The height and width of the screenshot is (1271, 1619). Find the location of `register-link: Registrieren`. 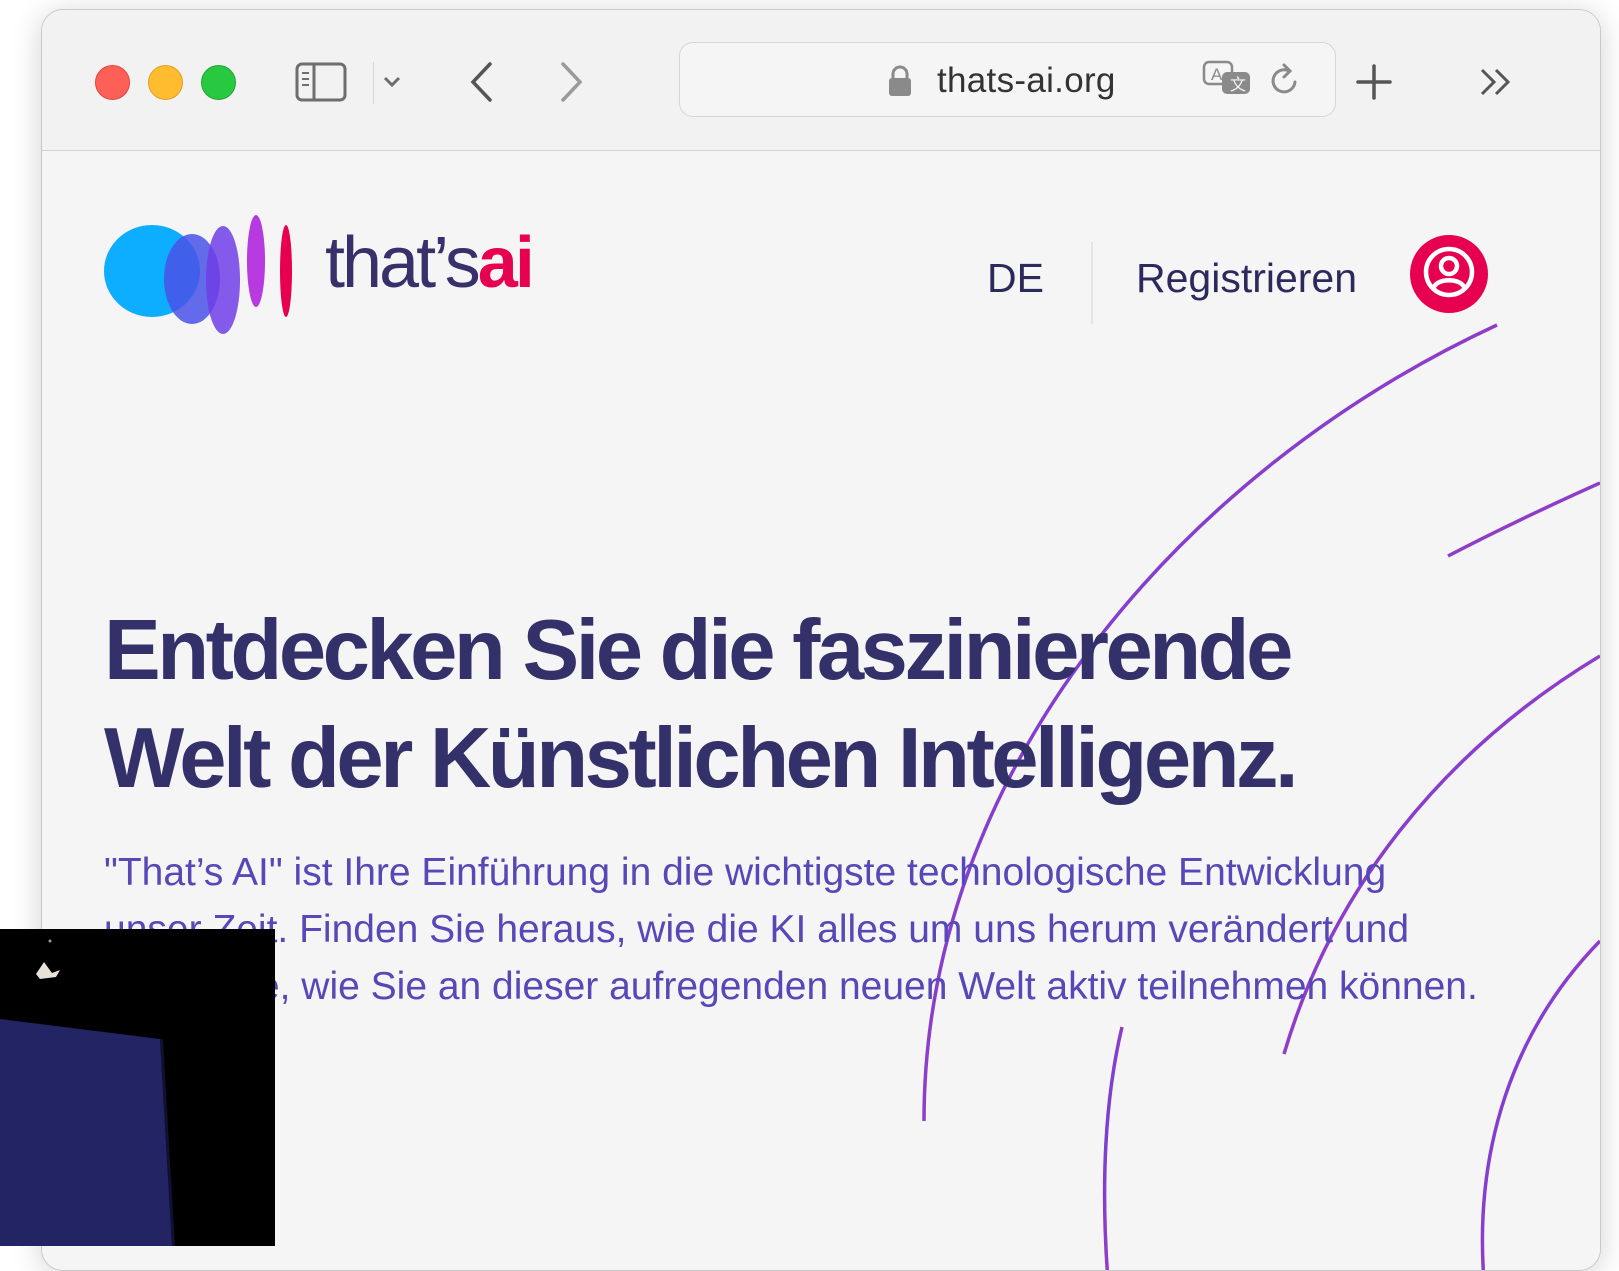

register-link: Registrieren is located at coordinates (1246, 278).